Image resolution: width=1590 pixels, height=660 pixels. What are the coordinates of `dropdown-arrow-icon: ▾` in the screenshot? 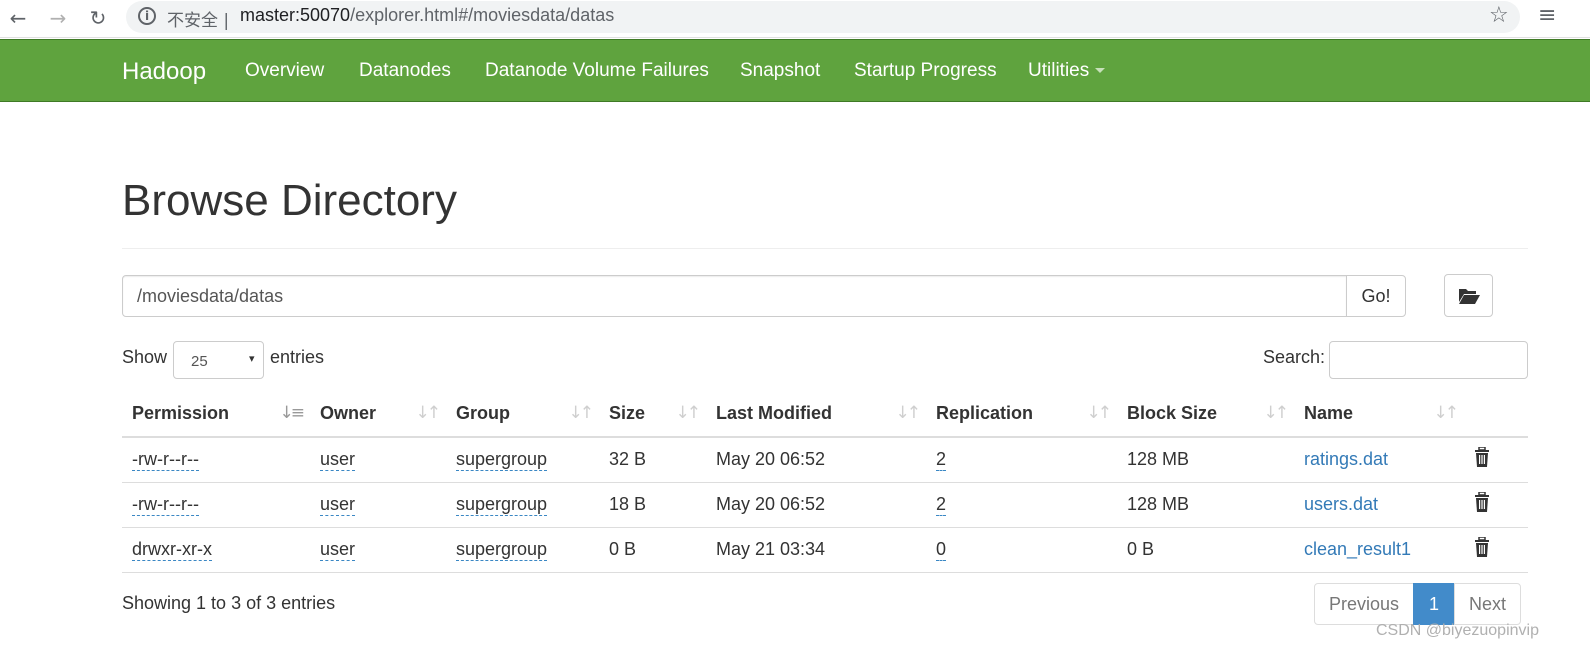 It's located at (252, 358).